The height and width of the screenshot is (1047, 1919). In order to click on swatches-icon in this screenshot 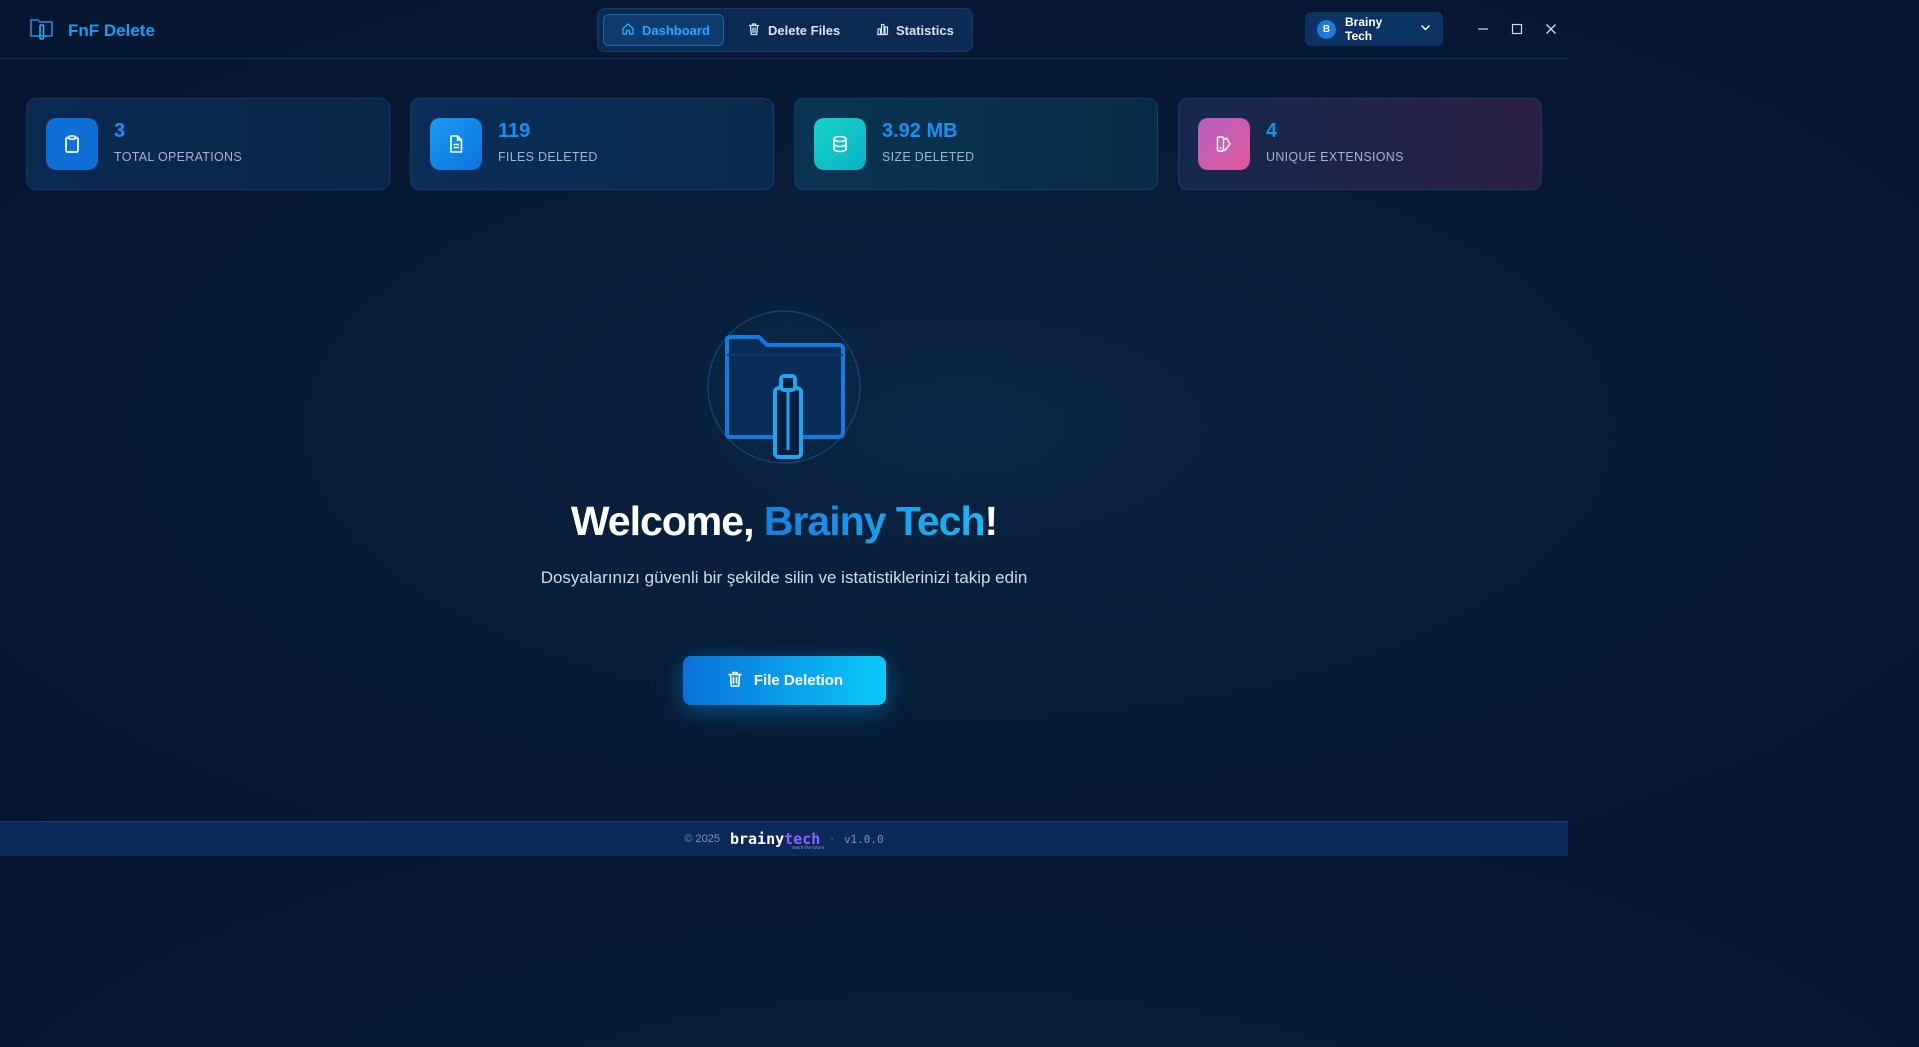, I will do `click(1224, 144)`.